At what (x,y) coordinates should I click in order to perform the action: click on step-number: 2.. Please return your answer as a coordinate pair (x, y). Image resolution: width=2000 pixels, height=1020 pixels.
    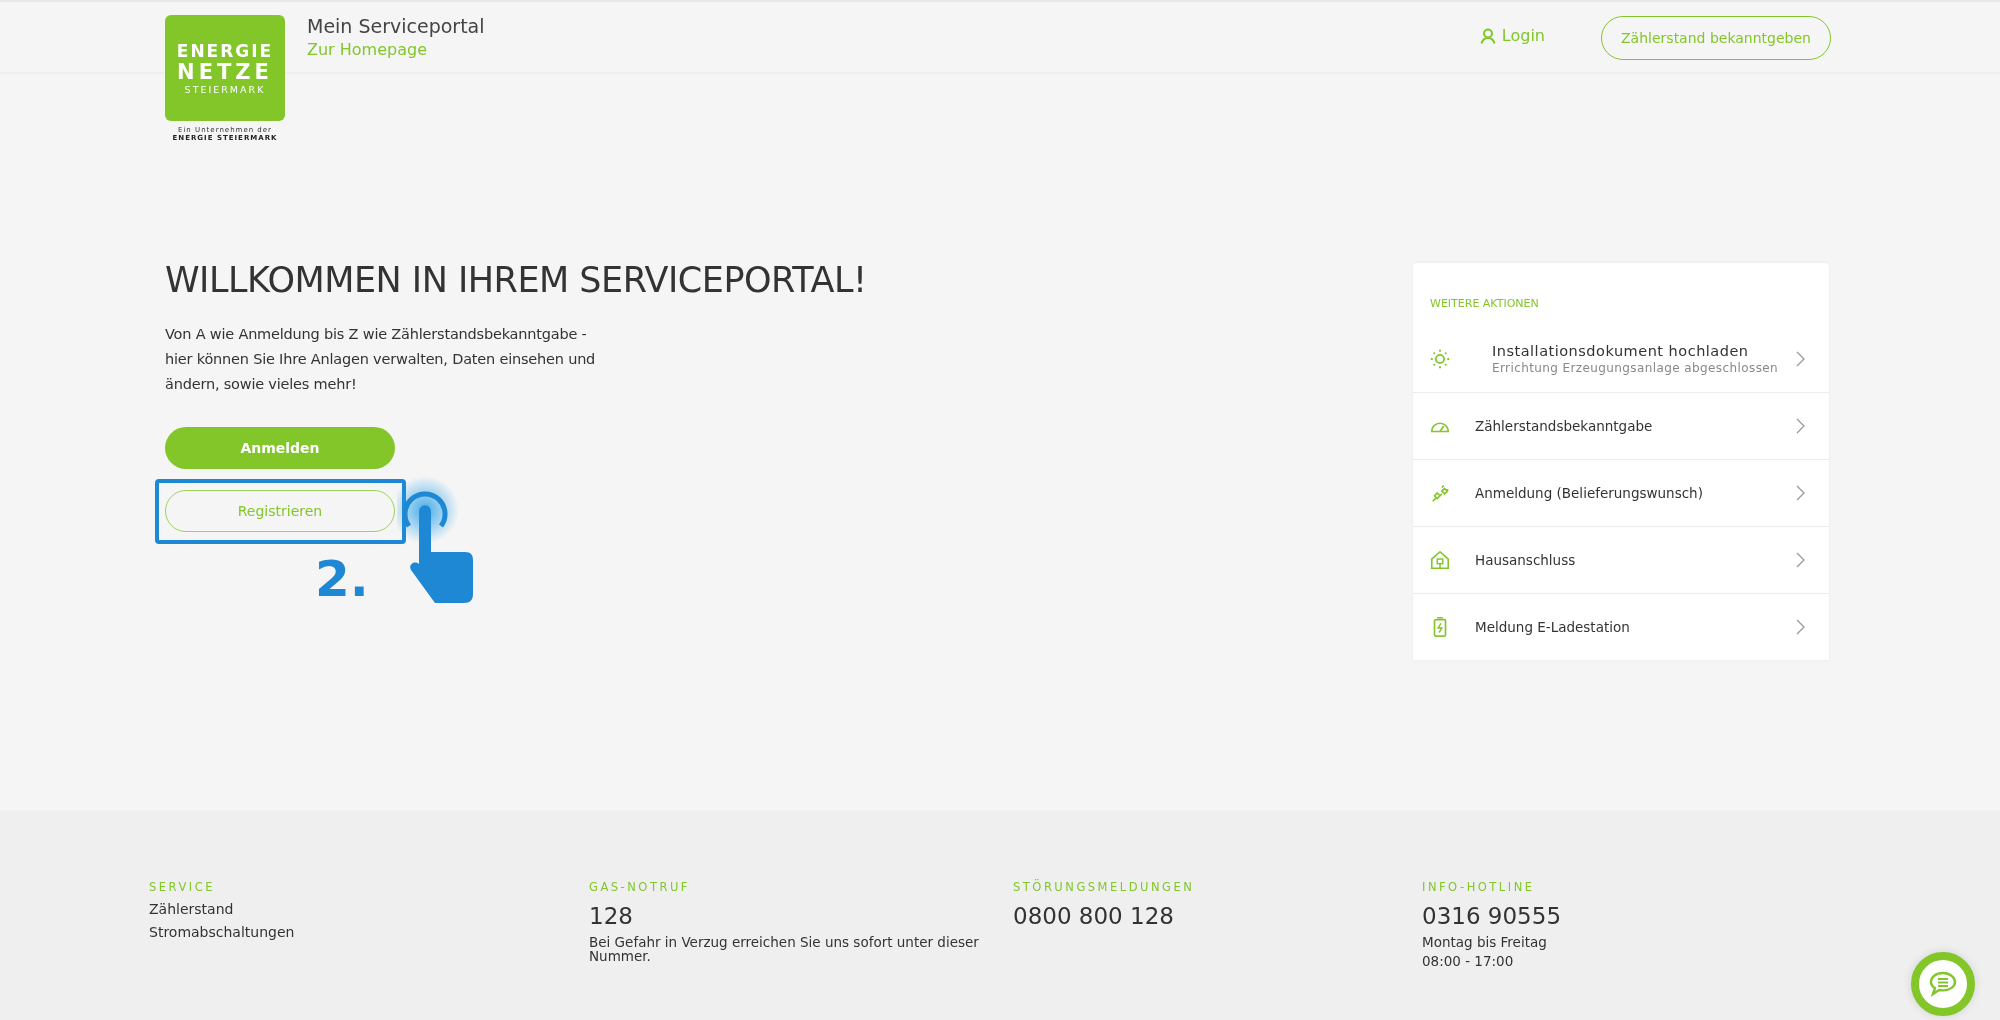
    Looking at the image, I should click on (342, 579).